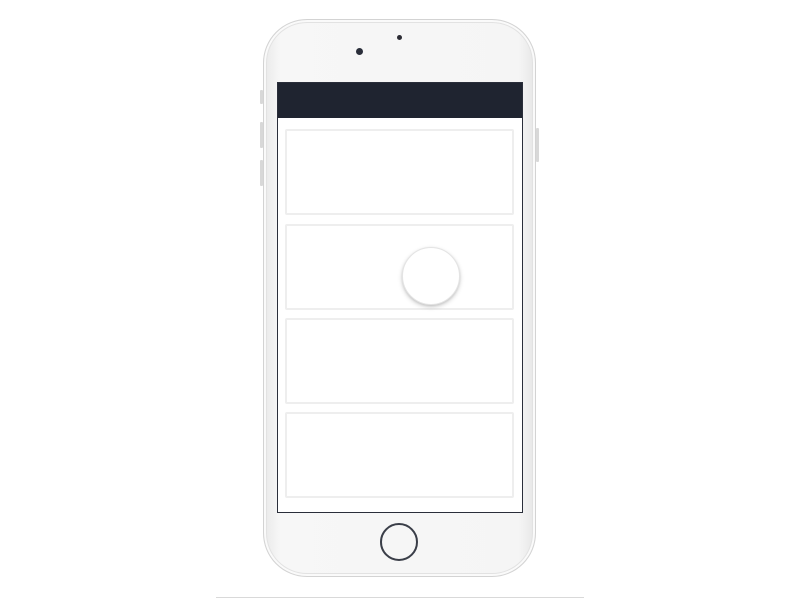 This screenshot has width=800, height=600. I want to click on camera-icon, so click(359, 51).